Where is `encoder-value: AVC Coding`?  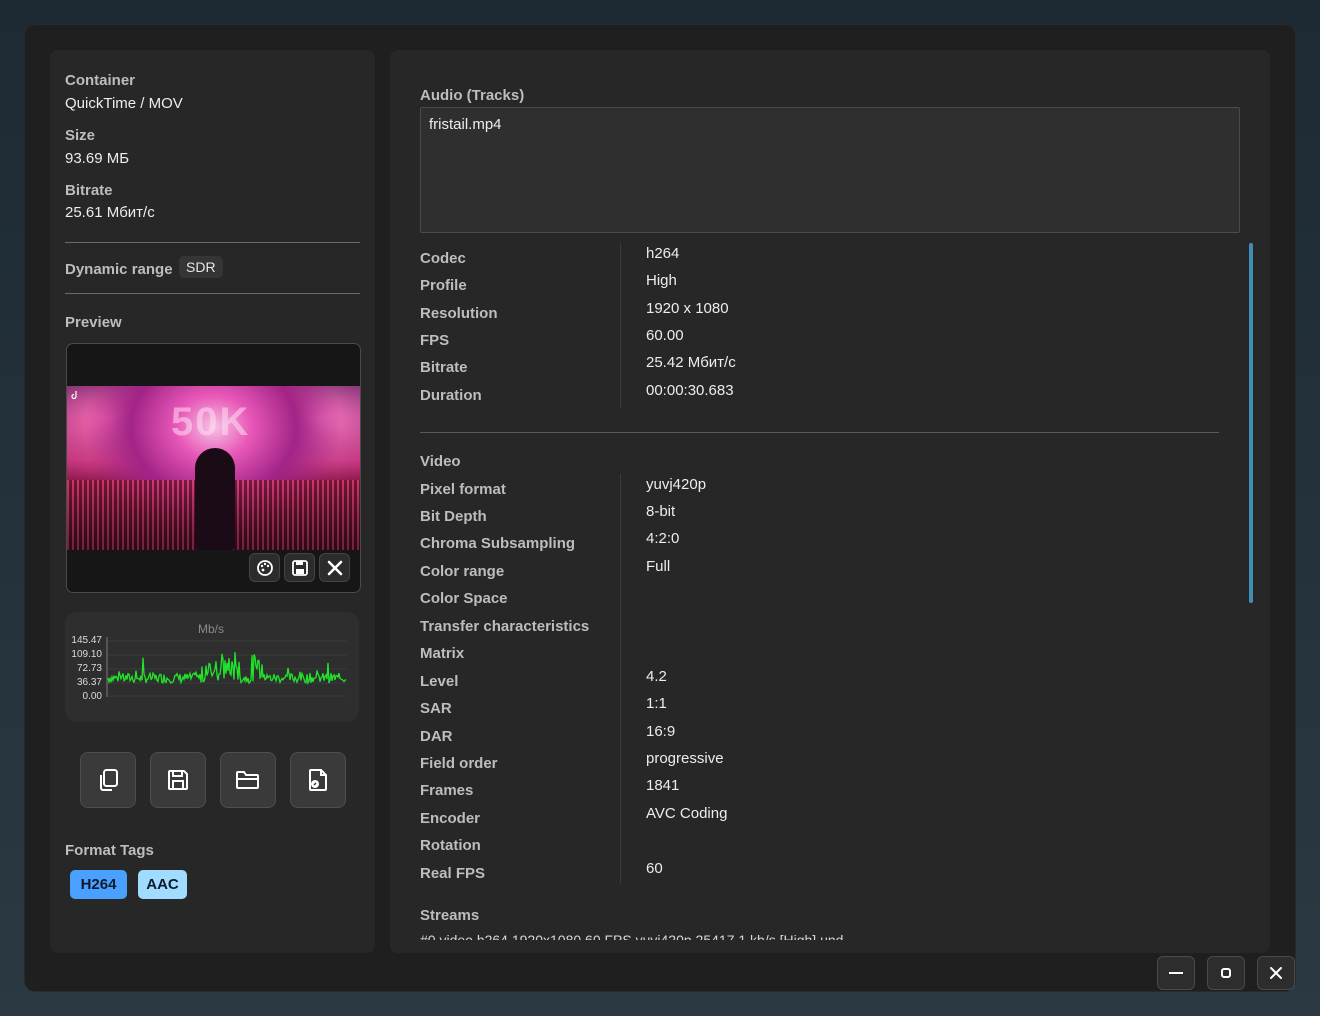
encoder-value: AVC Coding is located at coordinates (687, 813).